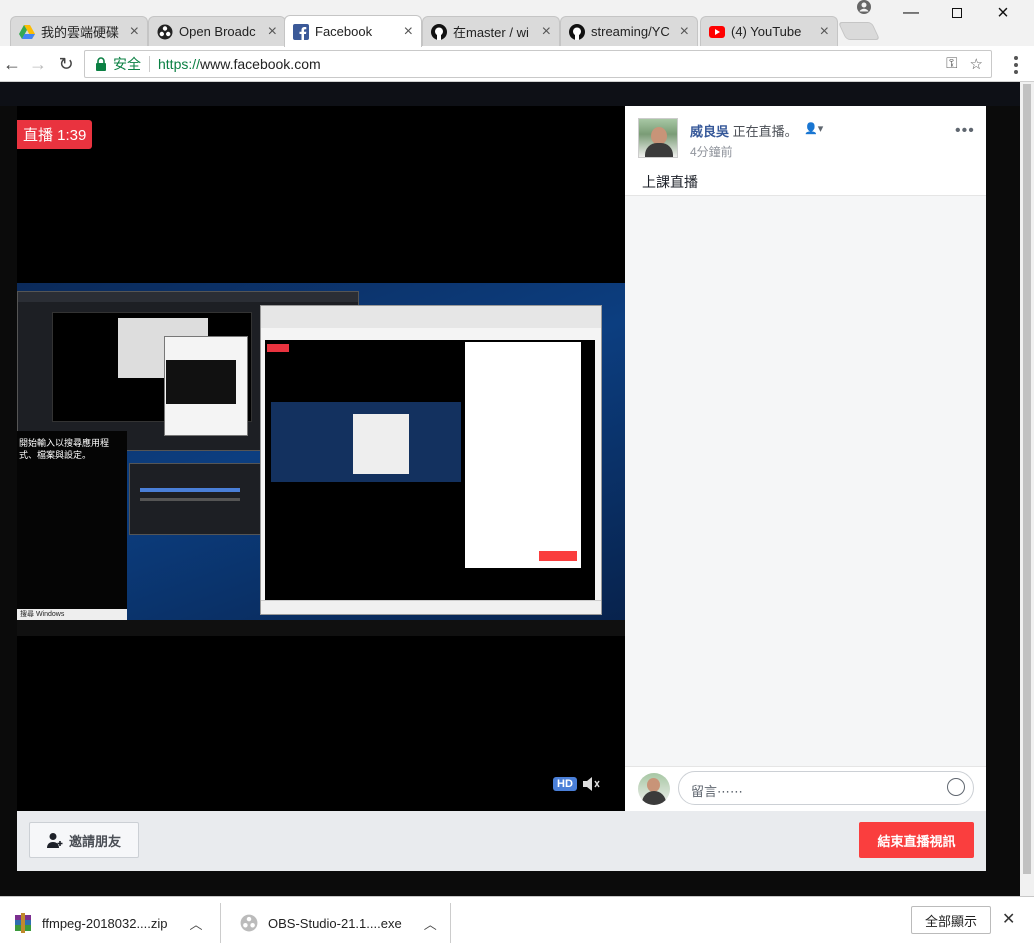  What do you see at coordinates (1027, 489) in the screenshot?
I see `page-scrollbar` at bounding box center [1027, 489].